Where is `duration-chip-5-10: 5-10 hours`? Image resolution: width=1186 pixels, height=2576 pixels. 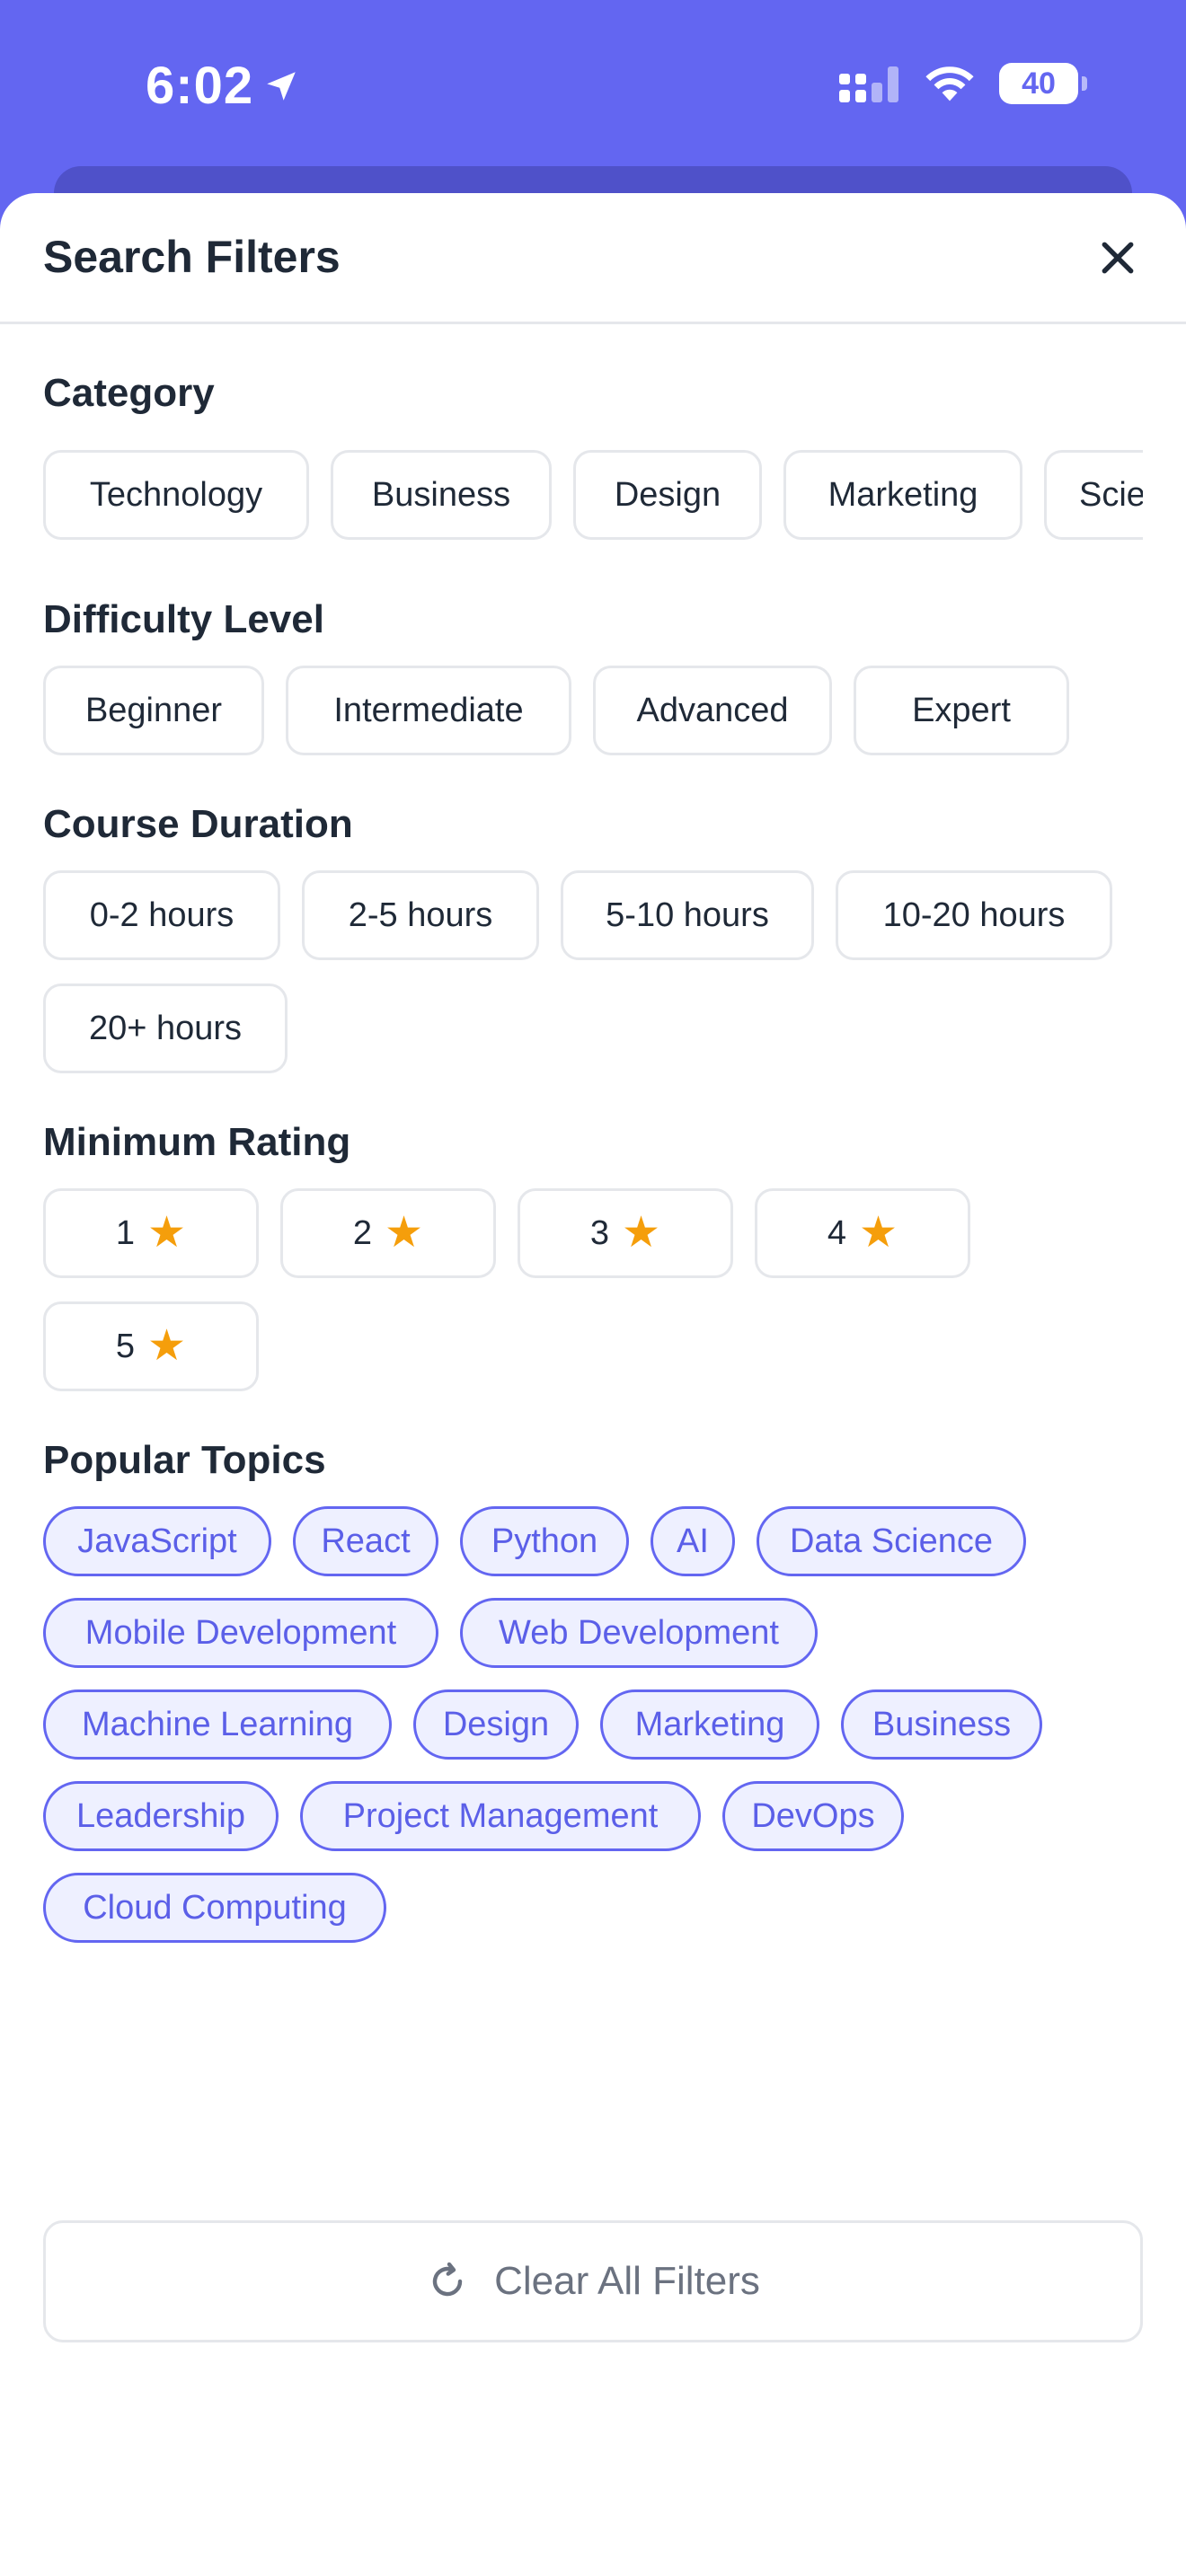
duration-chip-5-10: 5-10 hours is located at coordinates (687, 915).